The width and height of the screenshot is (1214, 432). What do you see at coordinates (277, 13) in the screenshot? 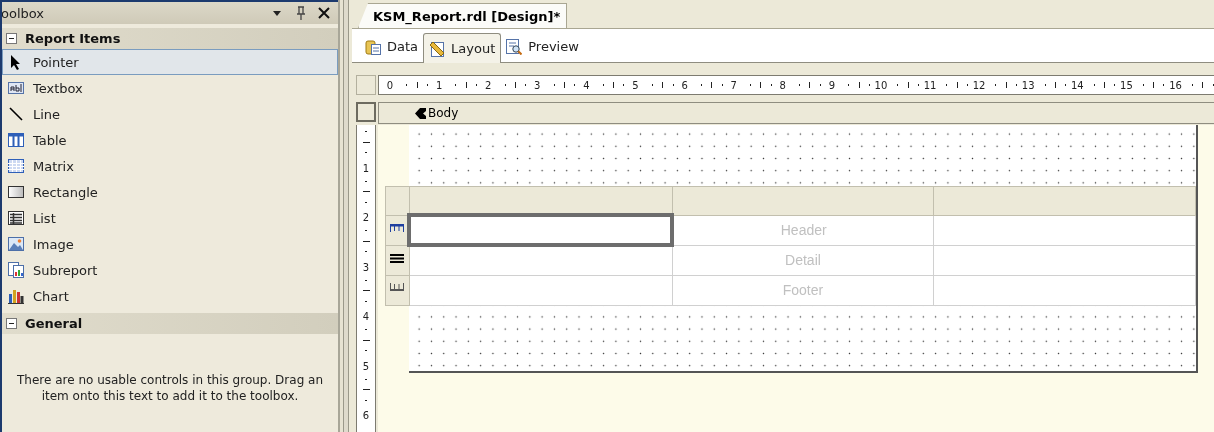
I see `dropdown-icon` at bounding box center [277, 13].